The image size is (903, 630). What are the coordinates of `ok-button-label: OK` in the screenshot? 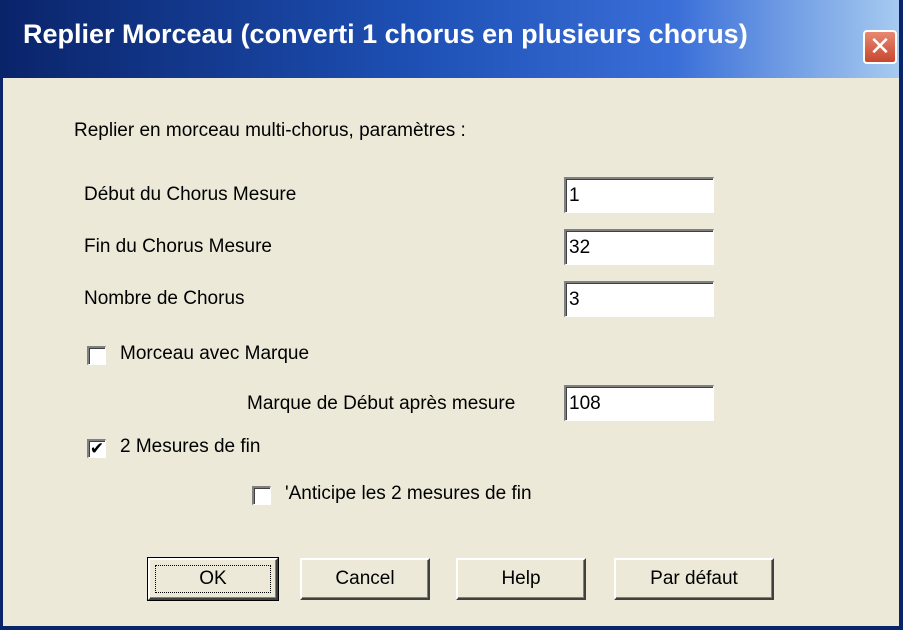 It's located at (213, 578).